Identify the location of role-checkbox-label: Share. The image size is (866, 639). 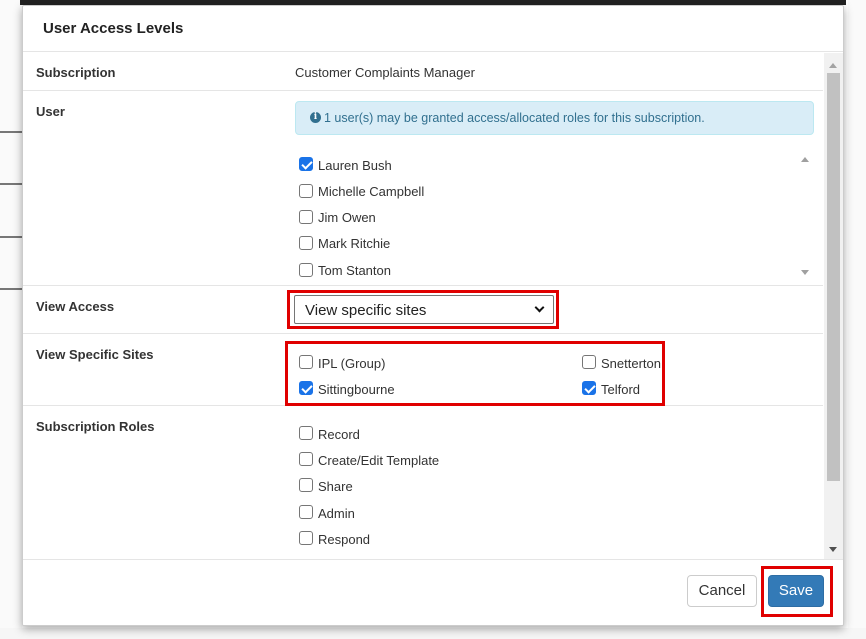
(335, 486).